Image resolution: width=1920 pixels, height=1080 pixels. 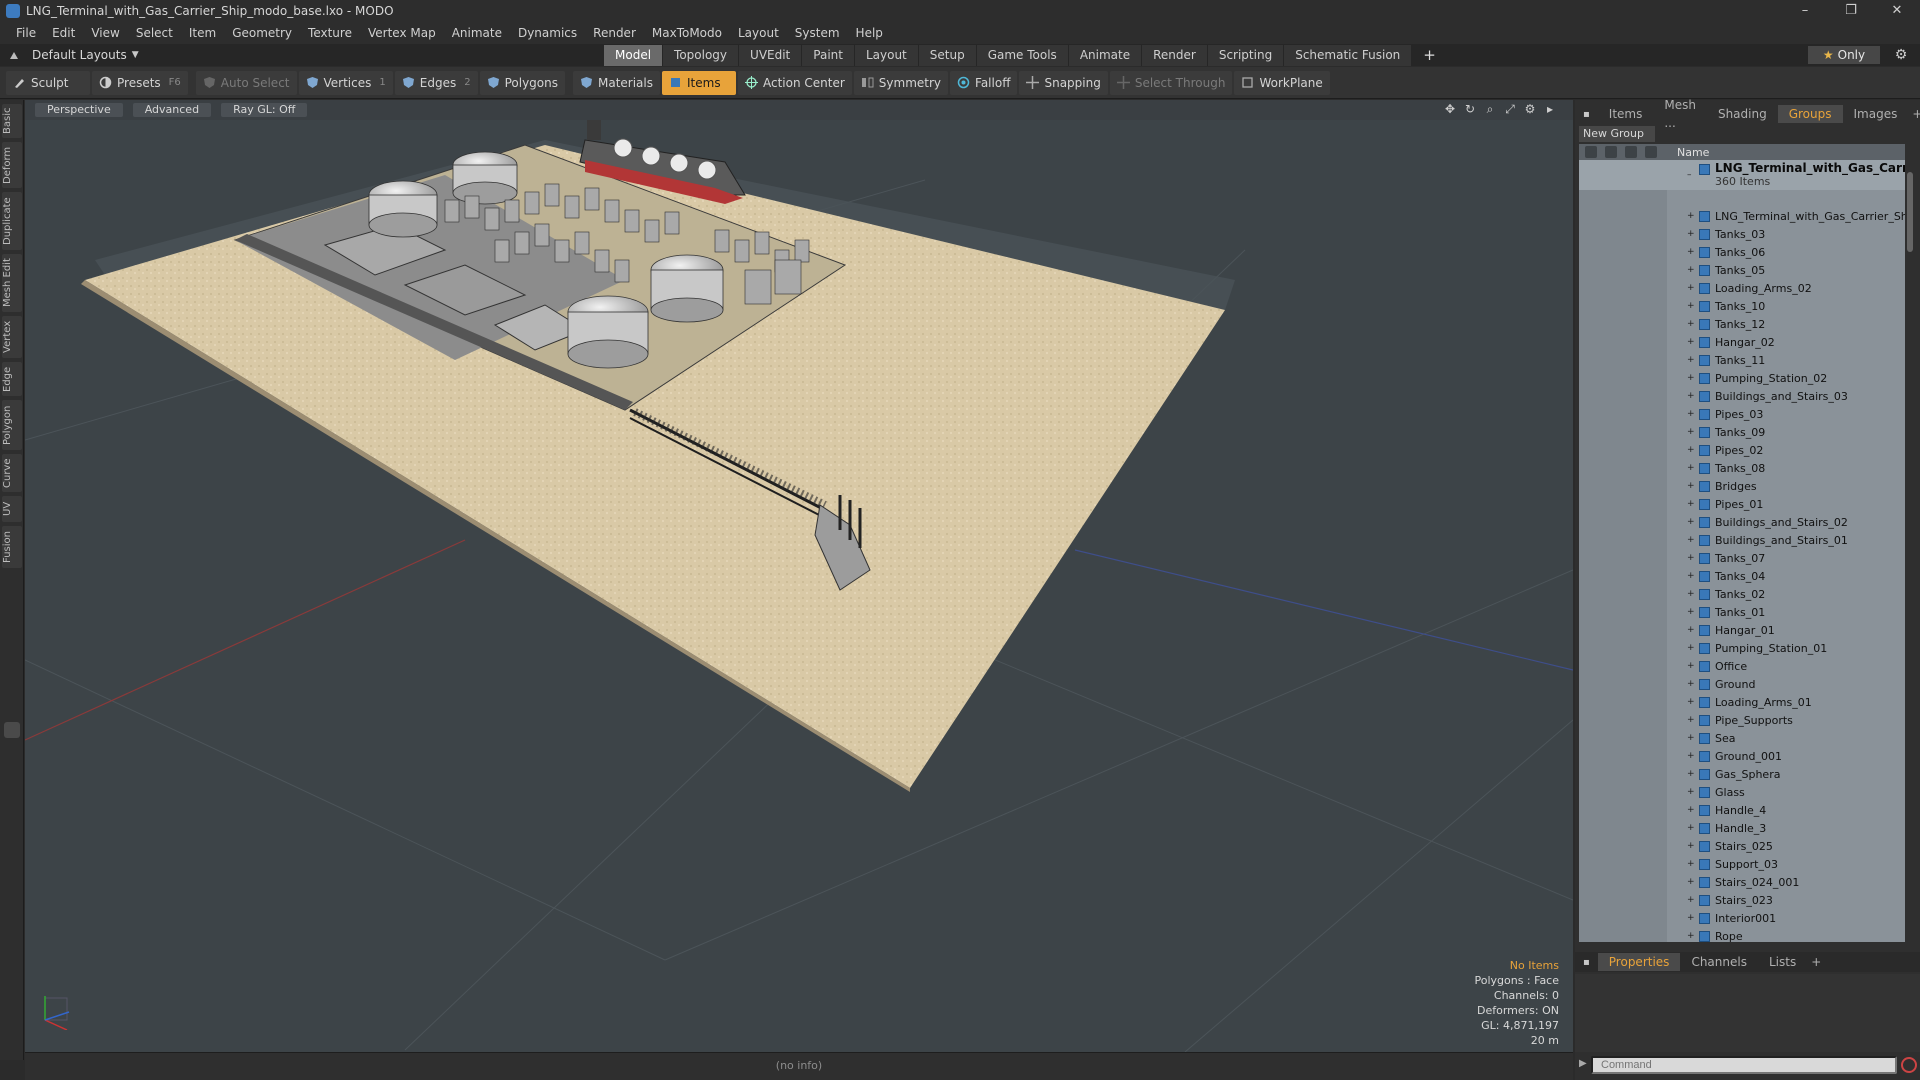 I want to click on tree-item: + Tanks_04, so click(x=1742, y=576).